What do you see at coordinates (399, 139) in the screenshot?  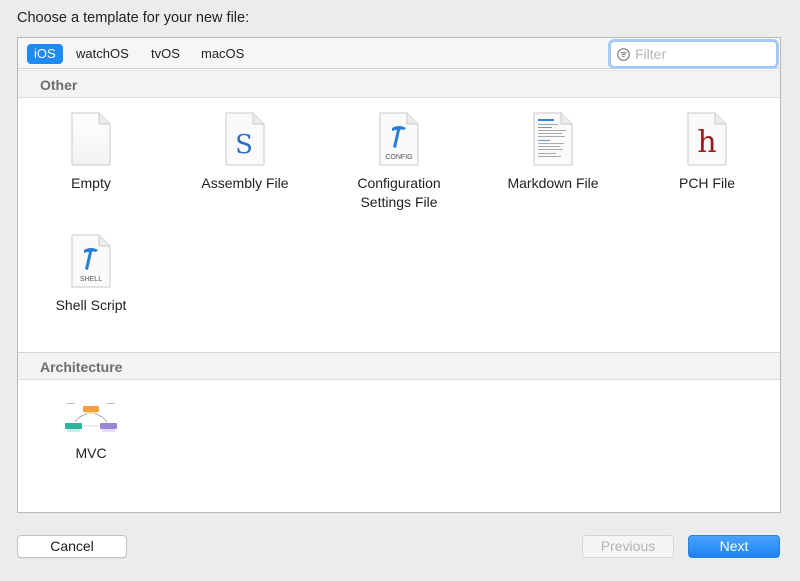 I see `config-file-icon: CONFIG` at bounding box center [399, 139].